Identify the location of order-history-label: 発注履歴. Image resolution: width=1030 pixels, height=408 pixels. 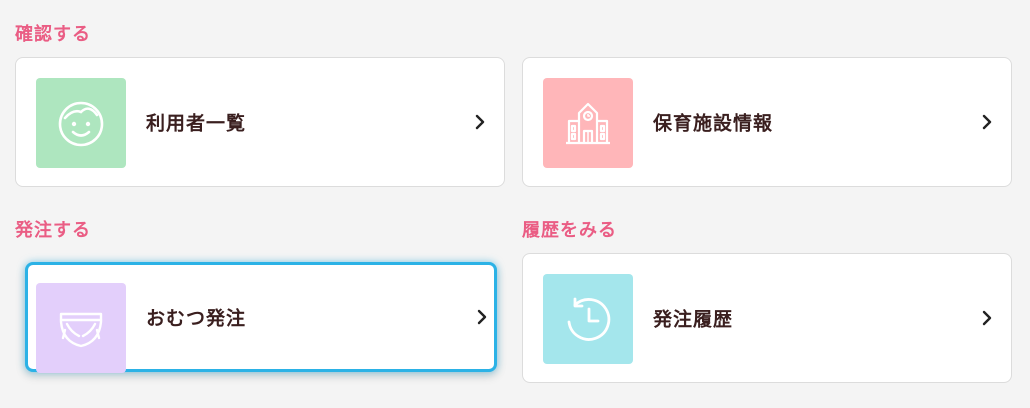
(693, 319).